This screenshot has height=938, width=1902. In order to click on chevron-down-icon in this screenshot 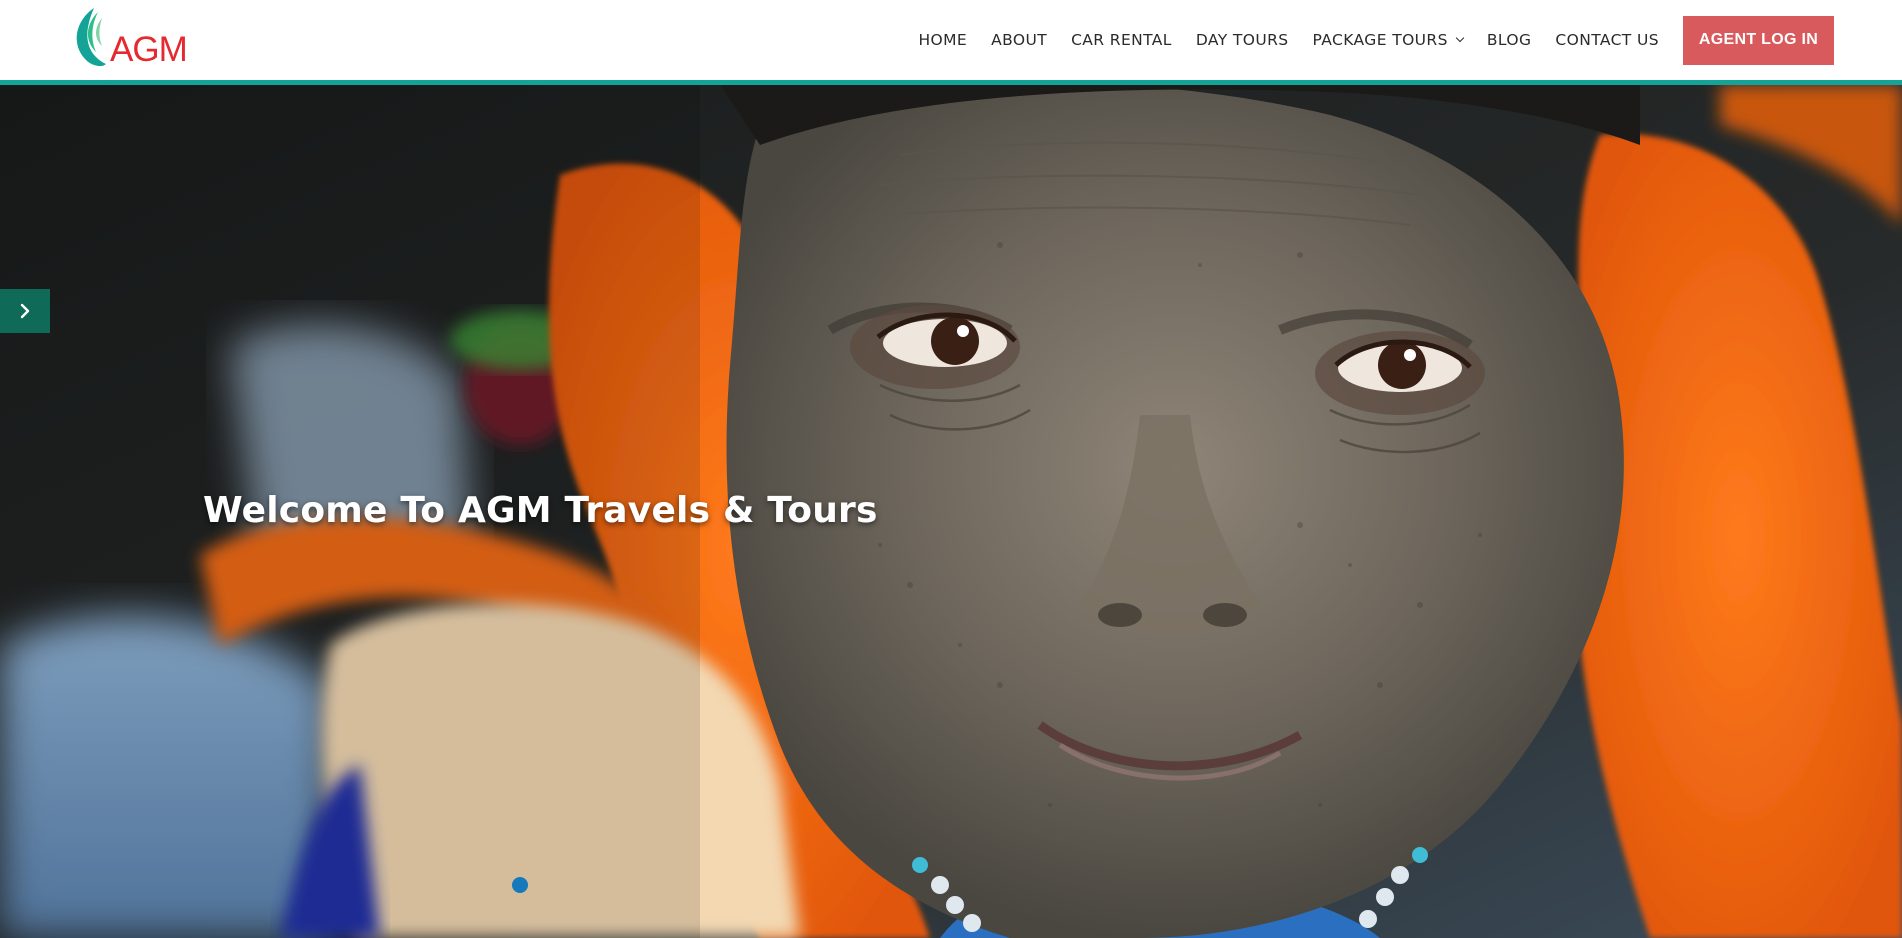, I will do `click(1460, 38)`.